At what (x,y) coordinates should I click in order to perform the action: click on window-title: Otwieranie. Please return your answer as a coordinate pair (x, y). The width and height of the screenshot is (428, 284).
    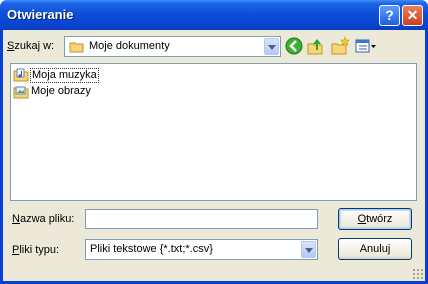
    Looking at the image, I should click on (40, 14).